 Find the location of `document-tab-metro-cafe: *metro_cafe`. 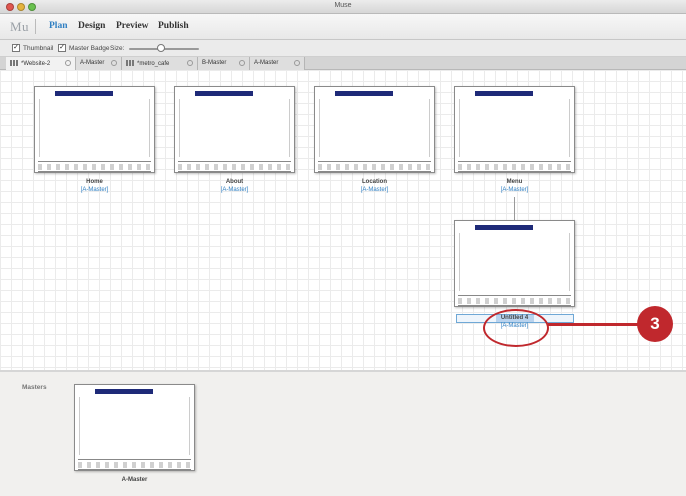

document-tab-metro-cafe: *metro_cafe is located at coordinates (160, 63).